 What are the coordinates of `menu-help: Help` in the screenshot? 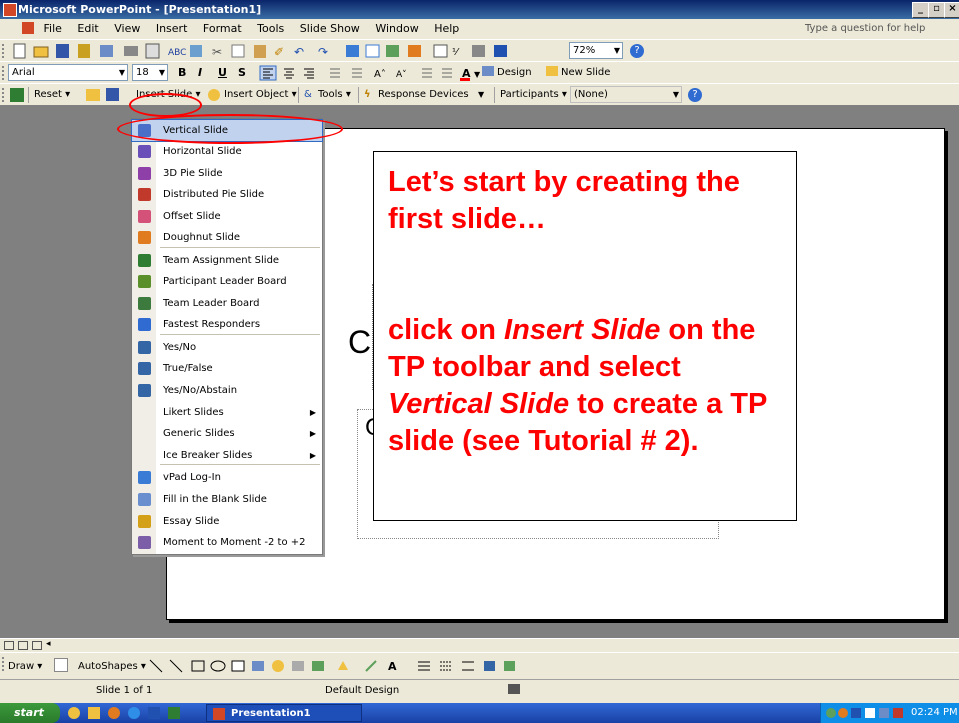 It's located at (446, 29).